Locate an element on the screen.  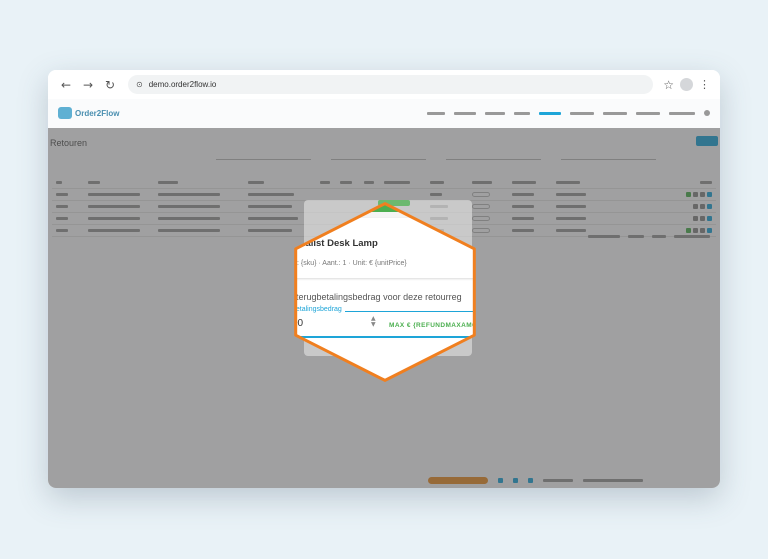
browser-actions: ☆ ⋮ is located at coordinates (686, 85).